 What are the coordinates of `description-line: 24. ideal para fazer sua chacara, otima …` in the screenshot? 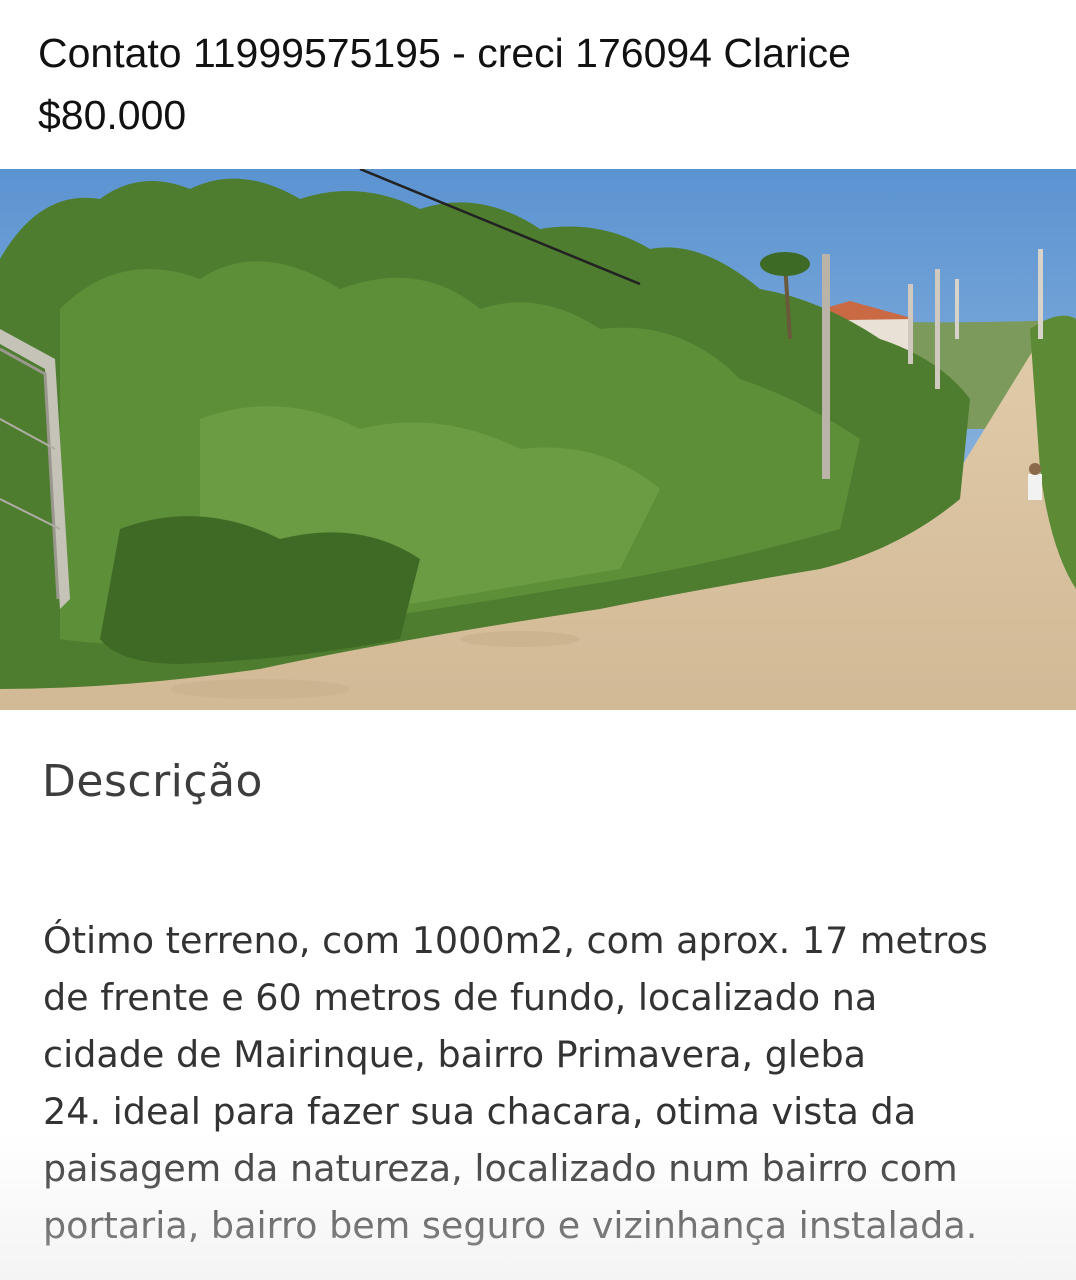 It's located at (480, 1111).